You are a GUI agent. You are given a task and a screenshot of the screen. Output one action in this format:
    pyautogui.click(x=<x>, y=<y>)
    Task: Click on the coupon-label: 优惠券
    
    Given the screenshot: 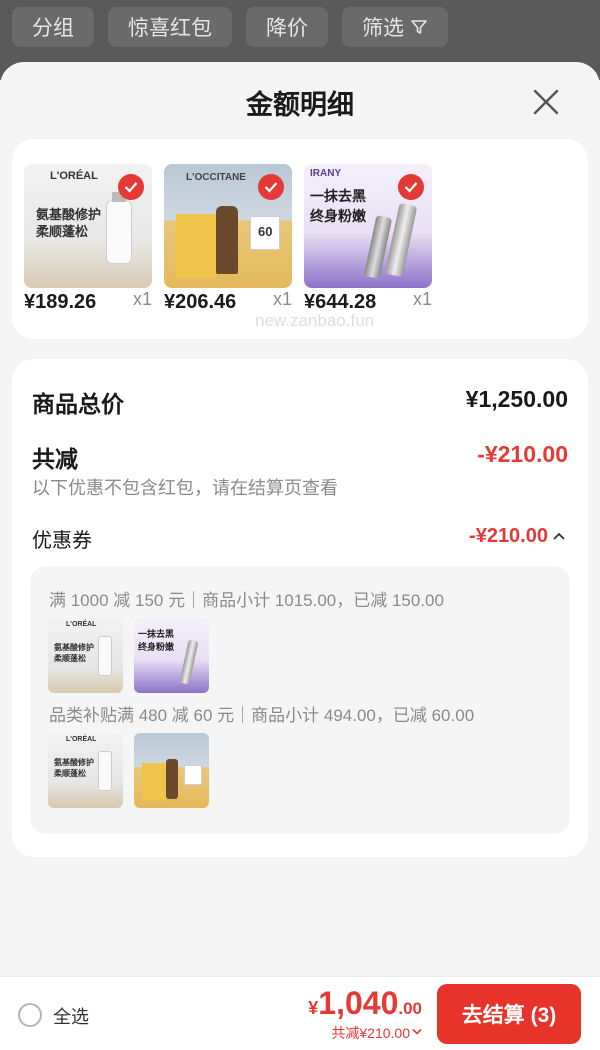 What is the action you would take?
    pyautogui.click(x=62, y=541)
    